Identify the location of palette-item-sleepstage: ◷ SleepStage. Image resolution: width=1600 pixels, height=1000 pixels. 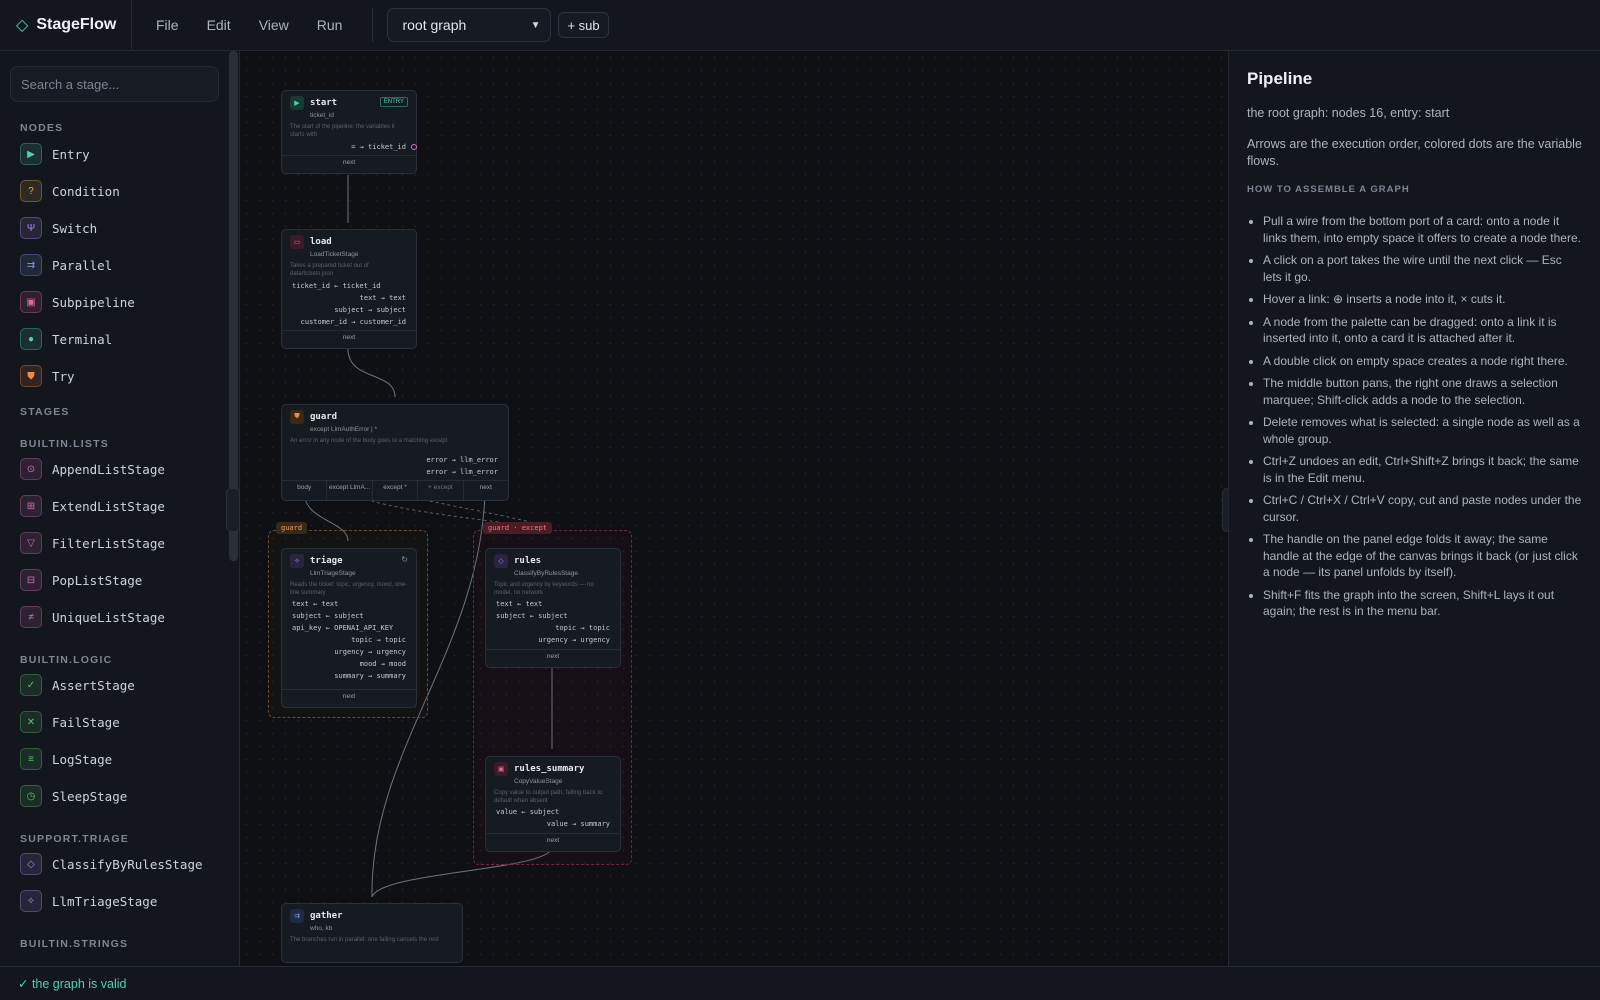
(73, 796).